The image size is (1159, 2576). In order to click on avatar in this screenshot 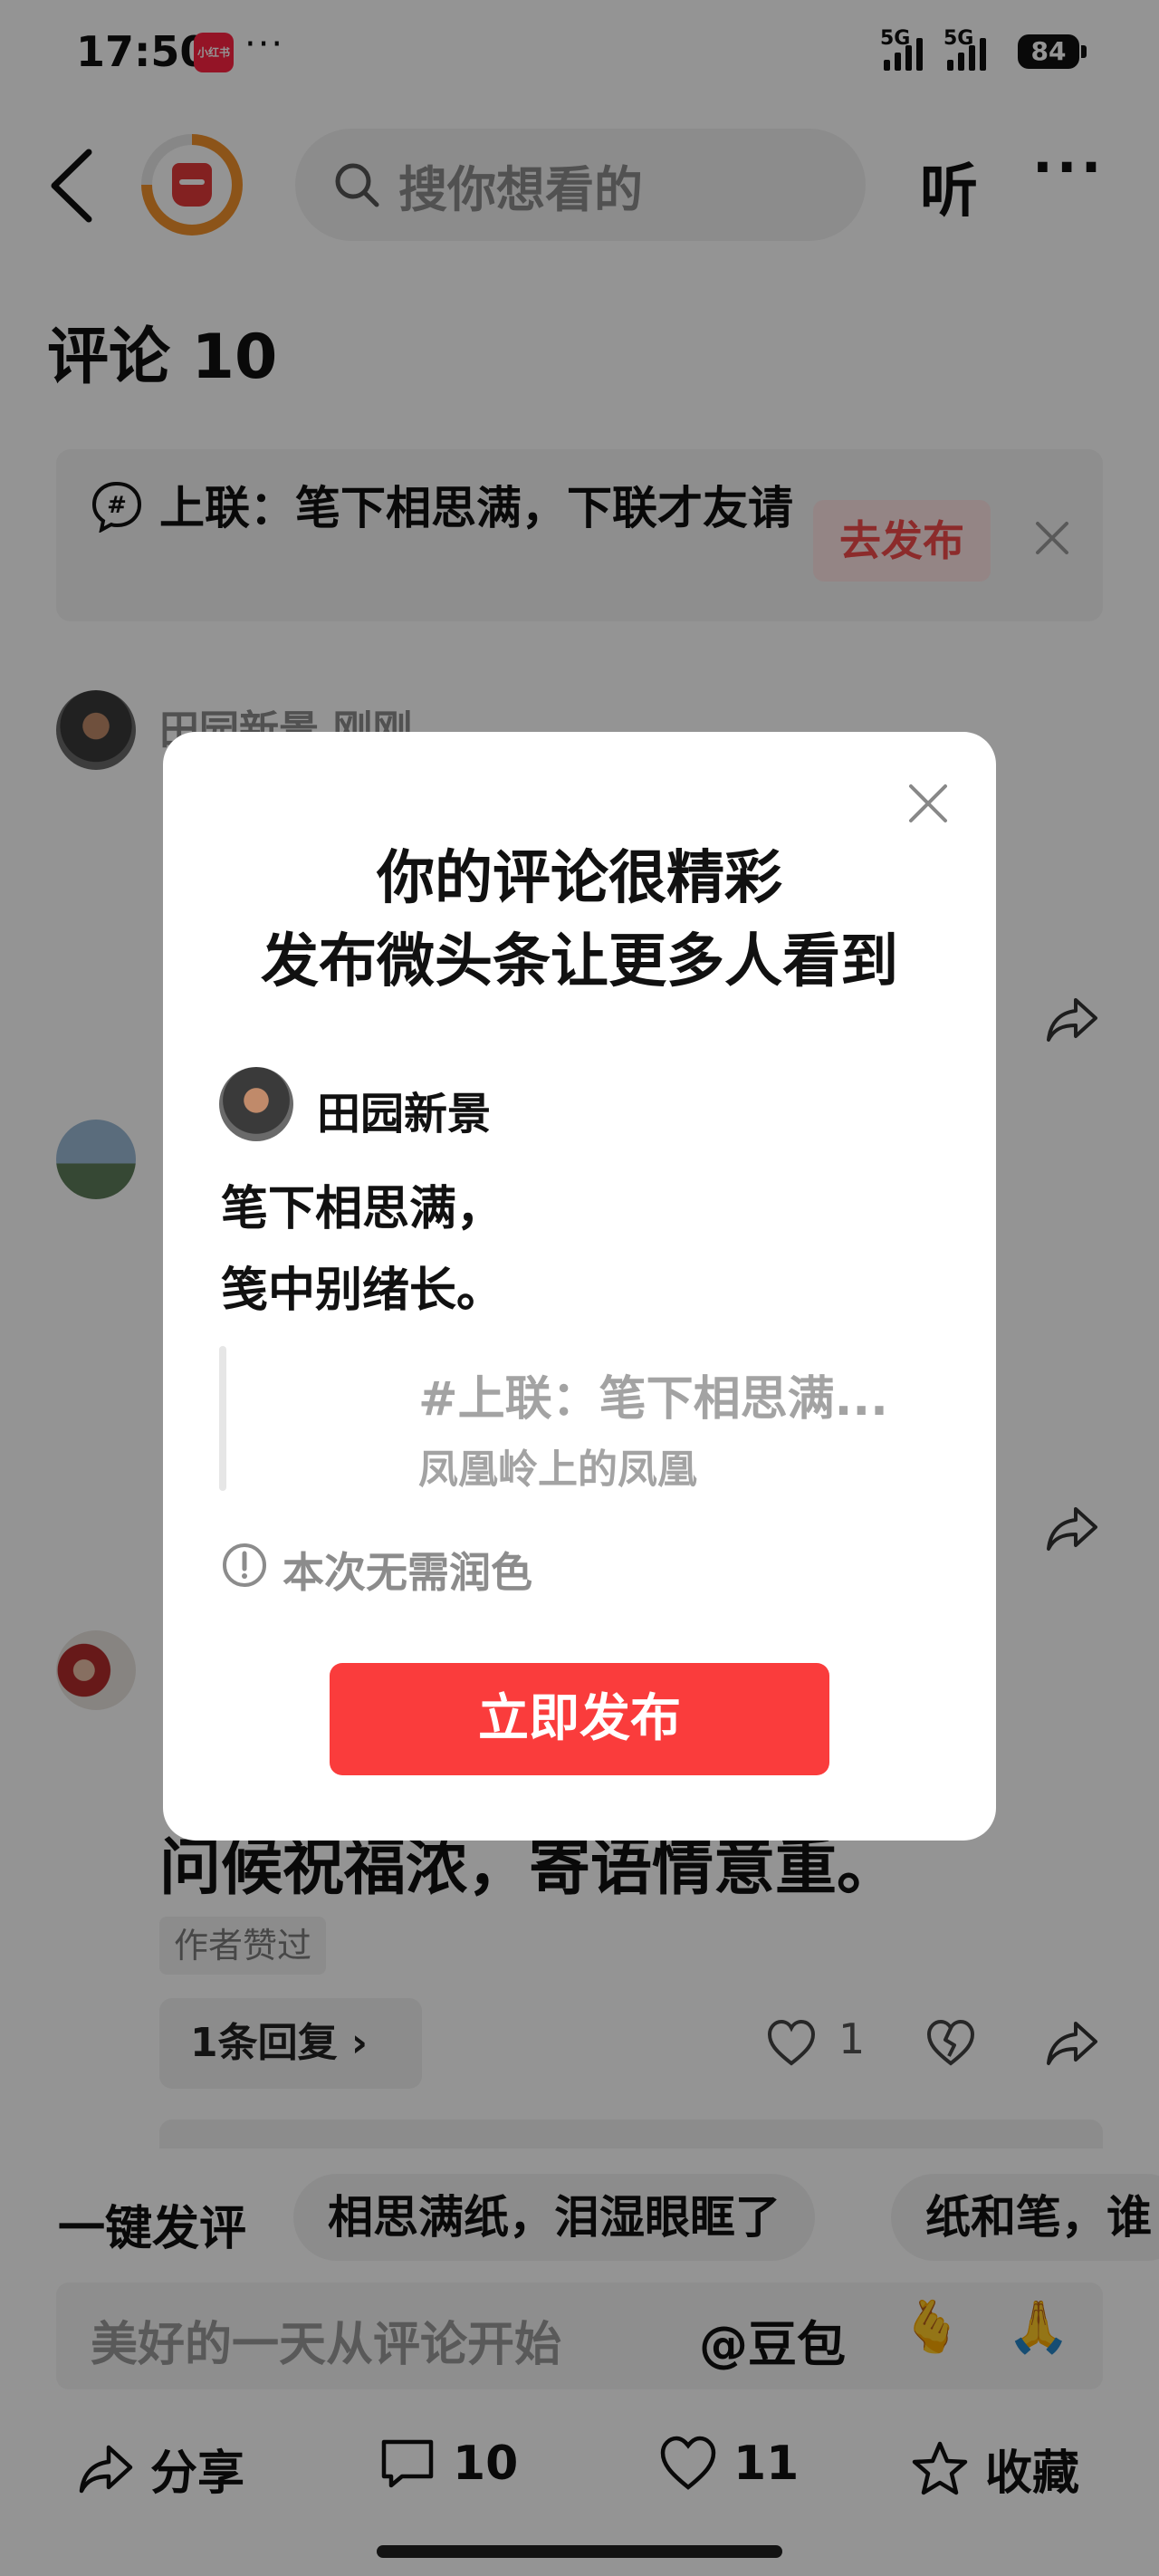, I will do `click(256, 1104)`.